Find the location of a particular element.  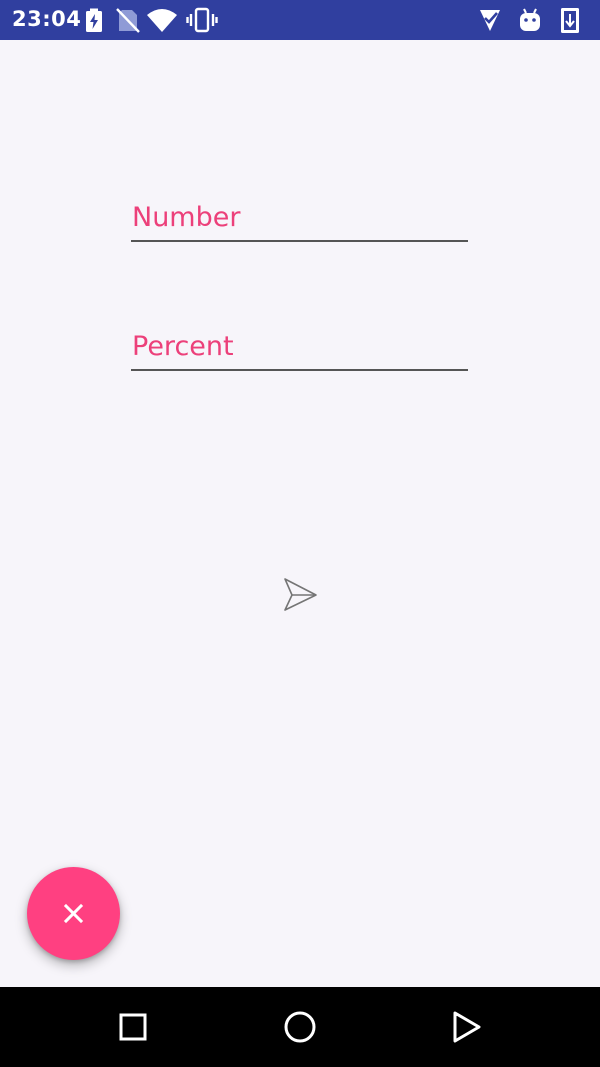

no-sim-icon is located at coordinates (128, 20).